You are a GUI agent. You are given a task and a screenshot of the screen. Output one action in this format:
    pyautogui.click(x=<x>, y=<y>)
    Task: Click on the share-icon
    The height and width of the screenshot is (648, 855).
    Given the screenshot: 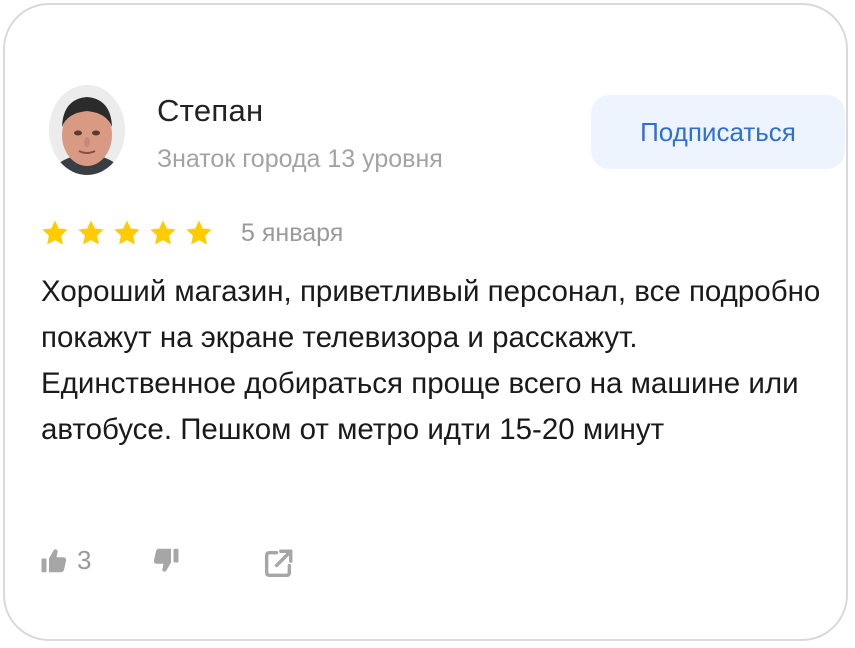 What is the action you would take?
    pyautogui.click(x=278, y=564)
    